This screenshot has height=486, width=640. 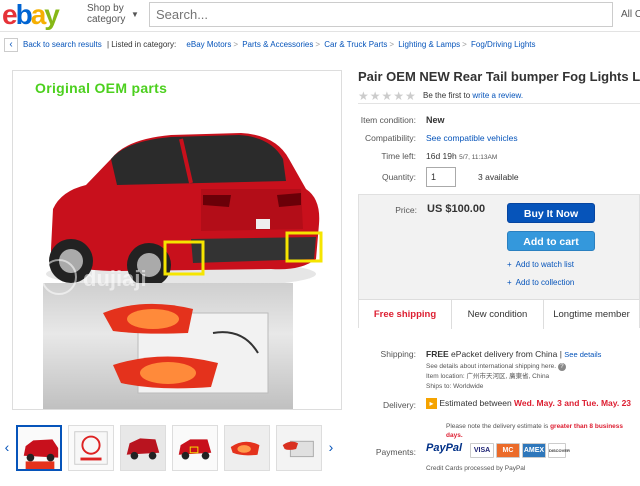 I want to click on breadcrumb-item-fog-lights: Fog/Driving Lights, so click(x=503, y=44).